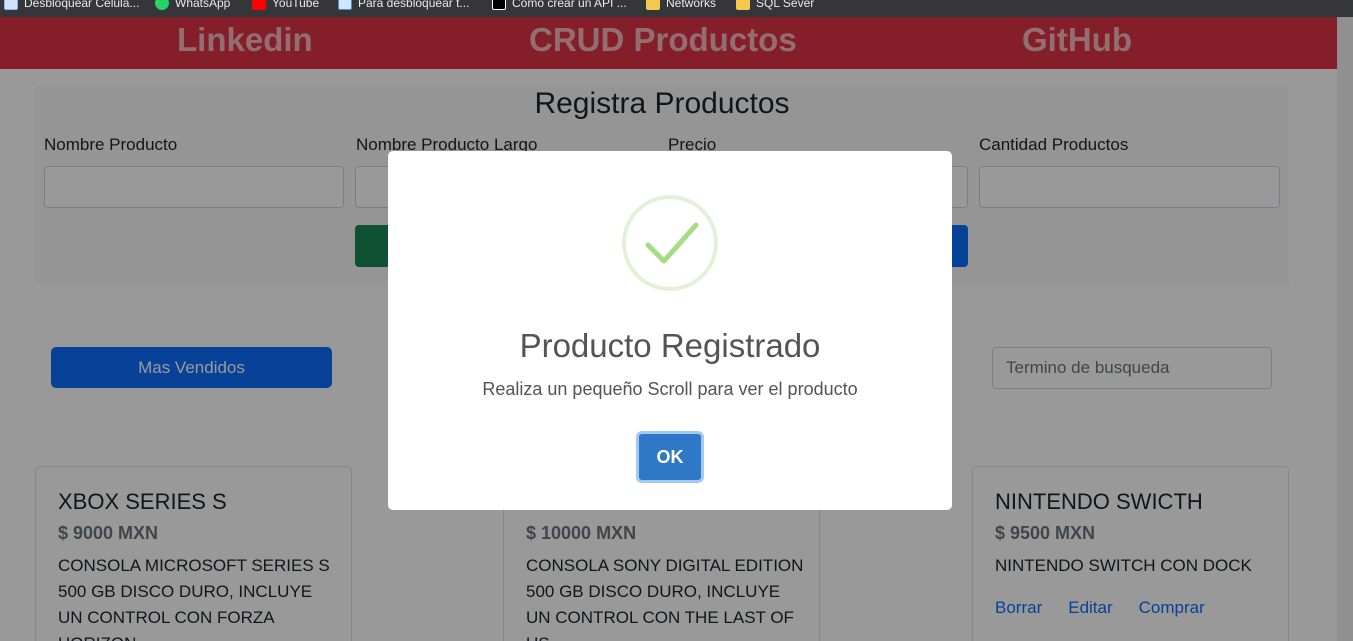 The height and width of the screenshot is (641, 1353). I want to click on bookmark-item: YouTube, so click(285, 6).